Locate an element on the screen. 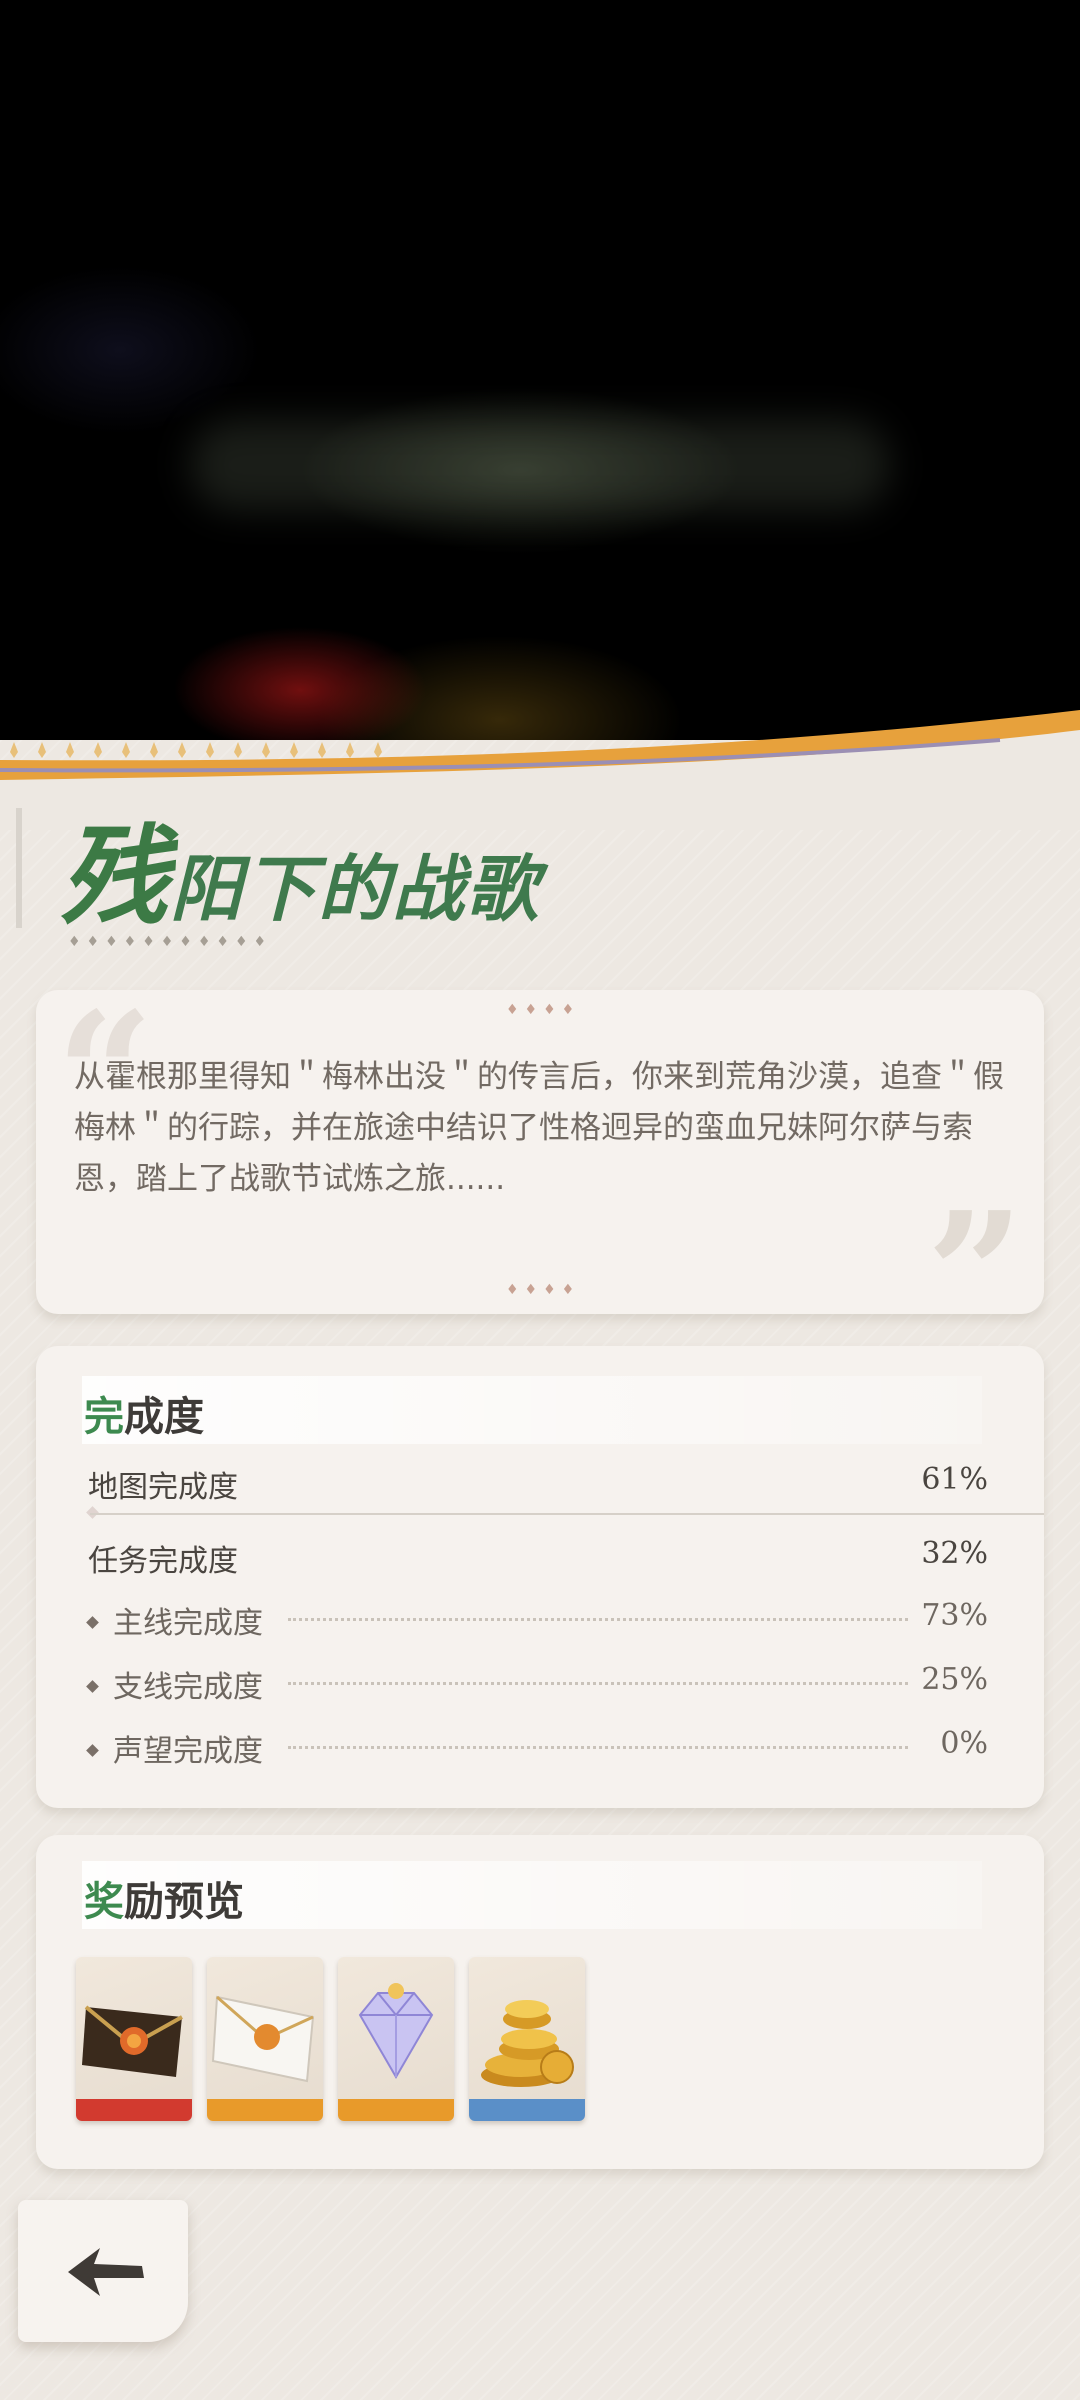 This screenshot has height=2400, width=1080. reputation-value: 0% is located at coordinates (964, 1743).